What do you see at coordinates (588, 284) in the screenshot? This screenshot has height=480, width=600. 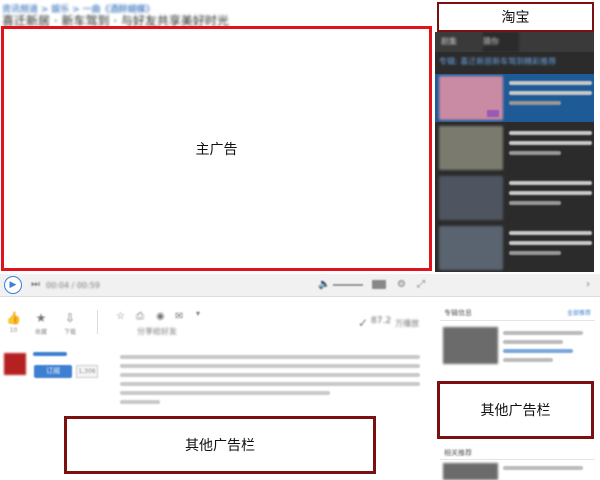 I see `chevron-right-icon: ›` at bounding box center [588, 284].